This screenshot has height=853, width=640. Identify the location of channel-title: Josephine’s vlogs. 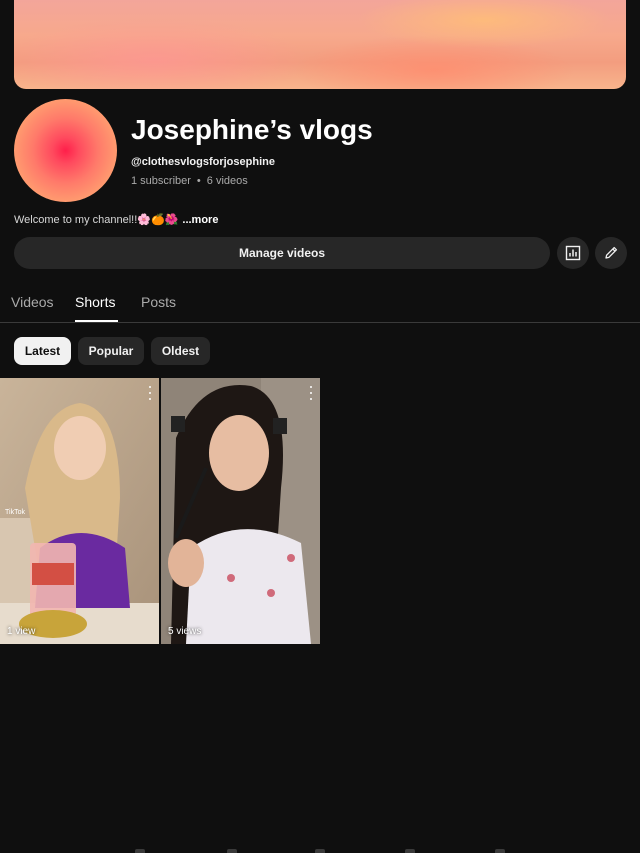
(252, 129).